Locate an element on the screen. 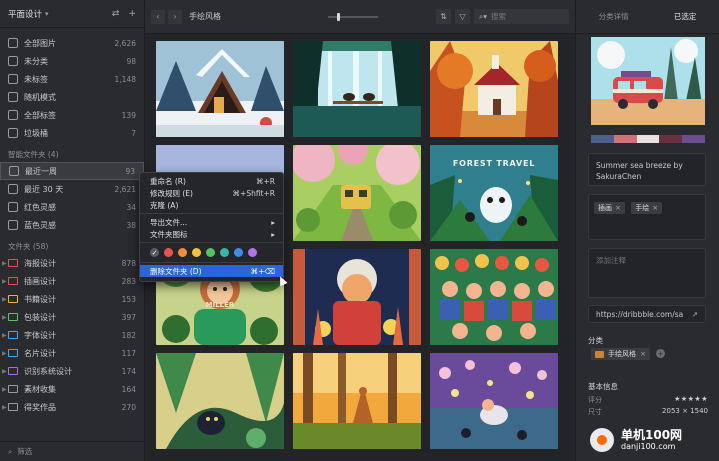 The image size is (719, 461). sidebar-item-folder: ▶ 字体设计 182 is located at coordinates (72, 335).